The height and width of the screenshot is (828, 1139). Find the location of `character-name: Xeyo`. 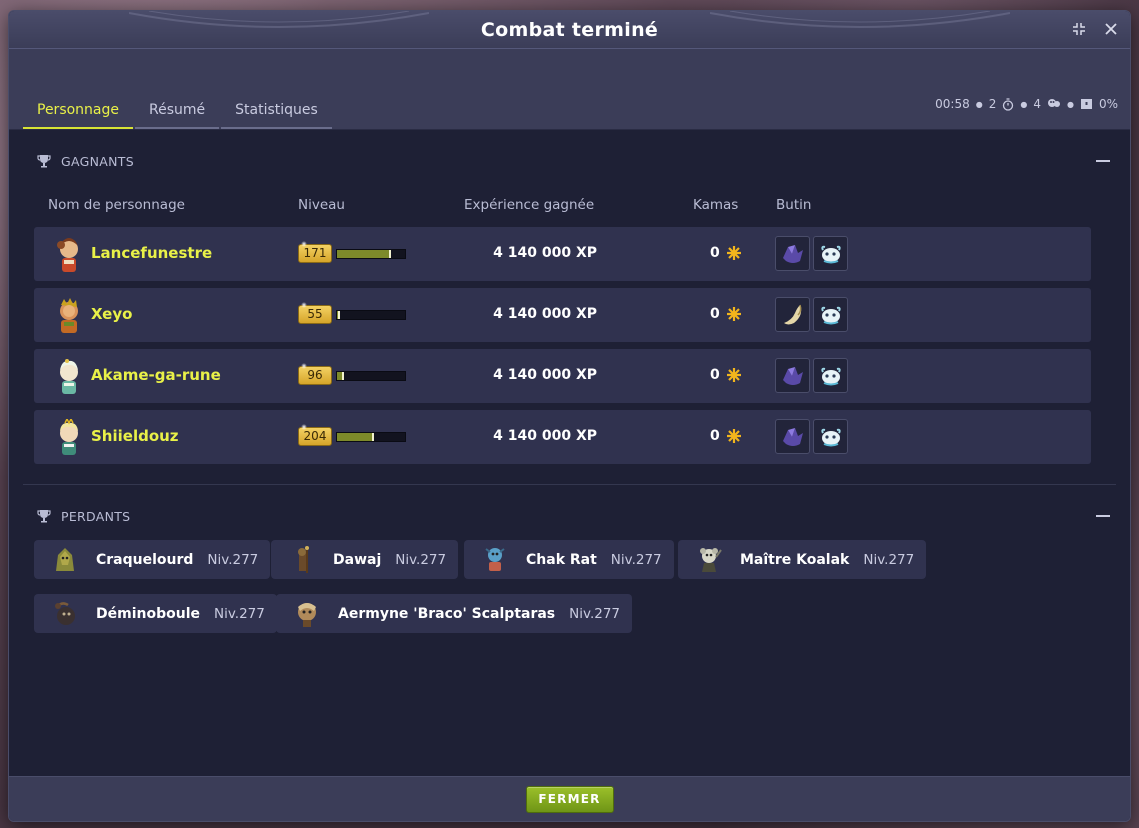

character-name: Xeyo is located at coordinates (111, 314).